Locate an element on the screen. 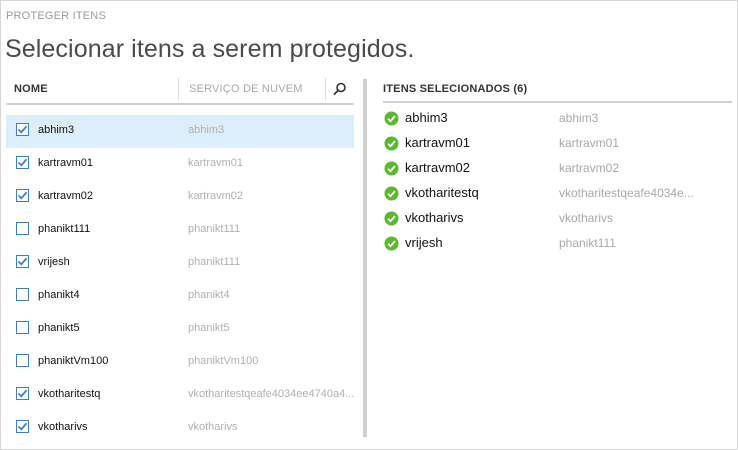  table-row: kartravm01 kartravm01 is located at coordinates (180, 164).